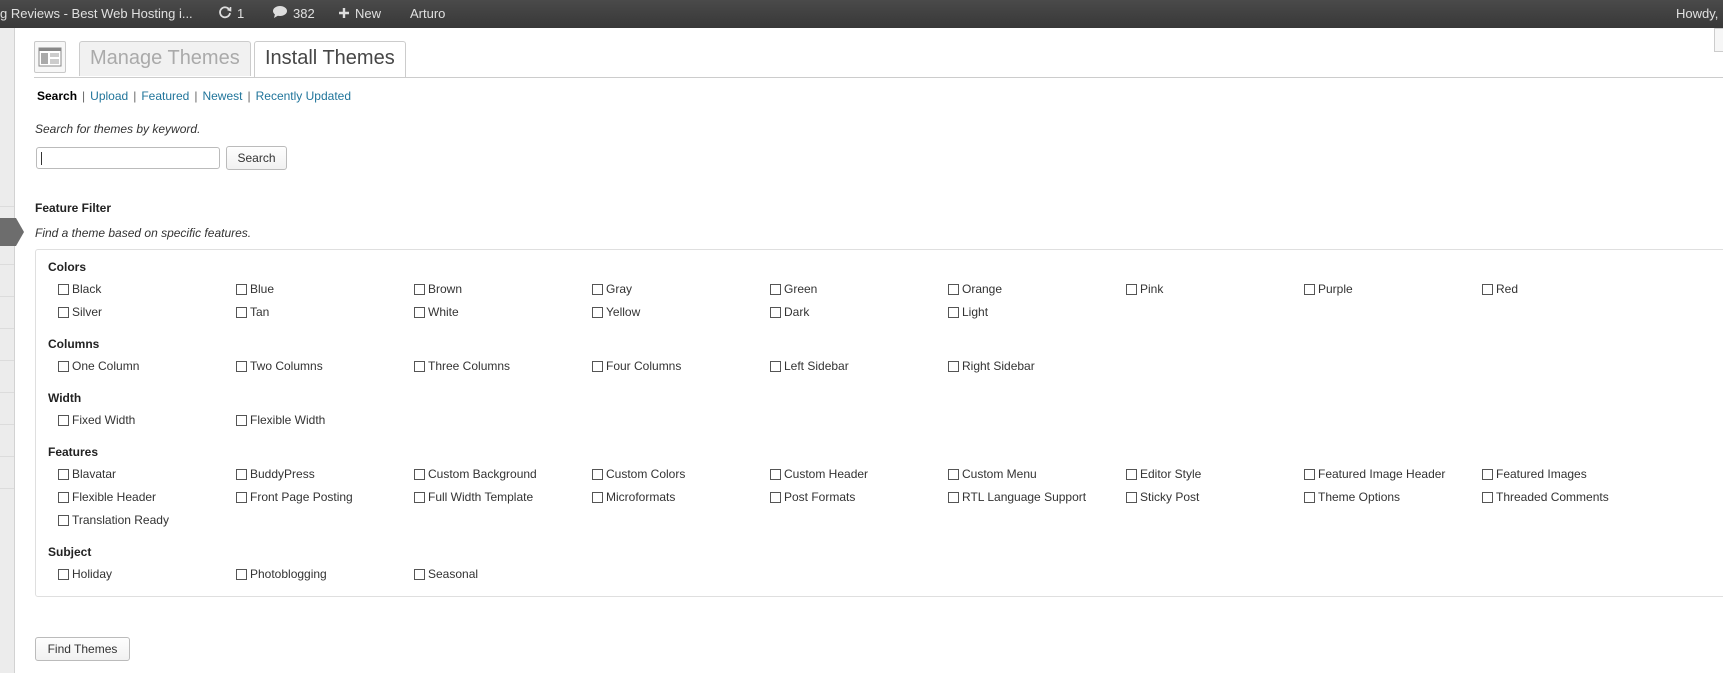 This screenshot has height=673, width=1723. Describe the element at coordinates (109, 96) in the screenshot. I see `subnav-upload: Upload` at that location.